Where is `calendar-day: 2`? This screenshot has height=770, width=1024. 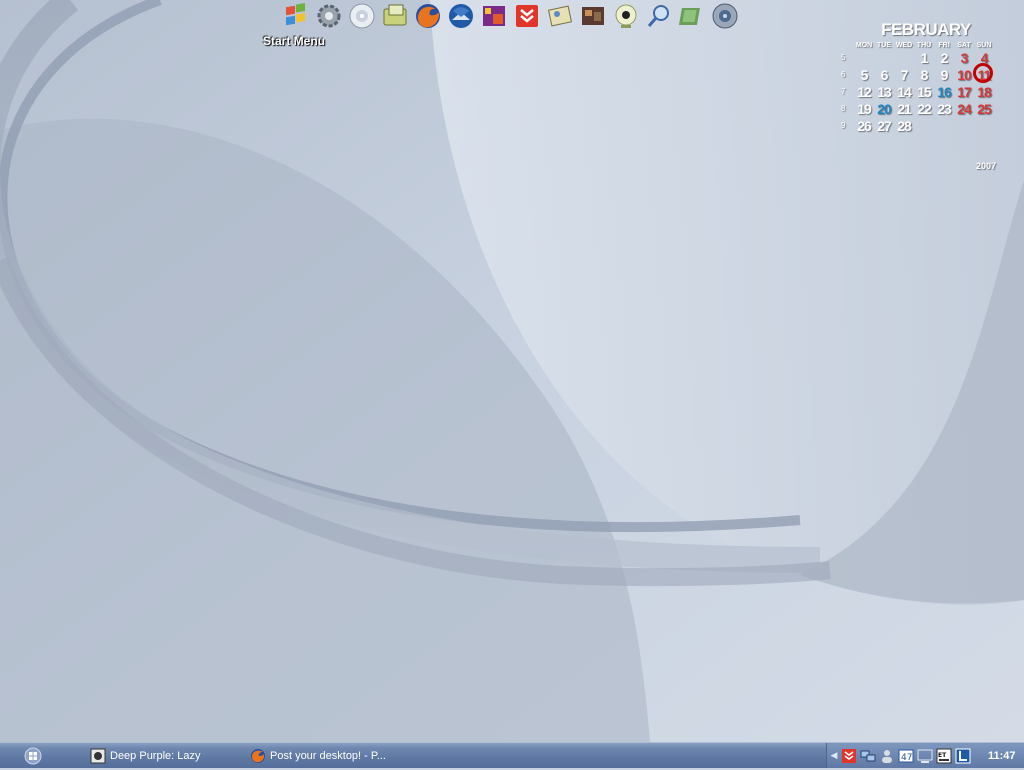
calendar-day: 2 is located at coordinates (944, 57).